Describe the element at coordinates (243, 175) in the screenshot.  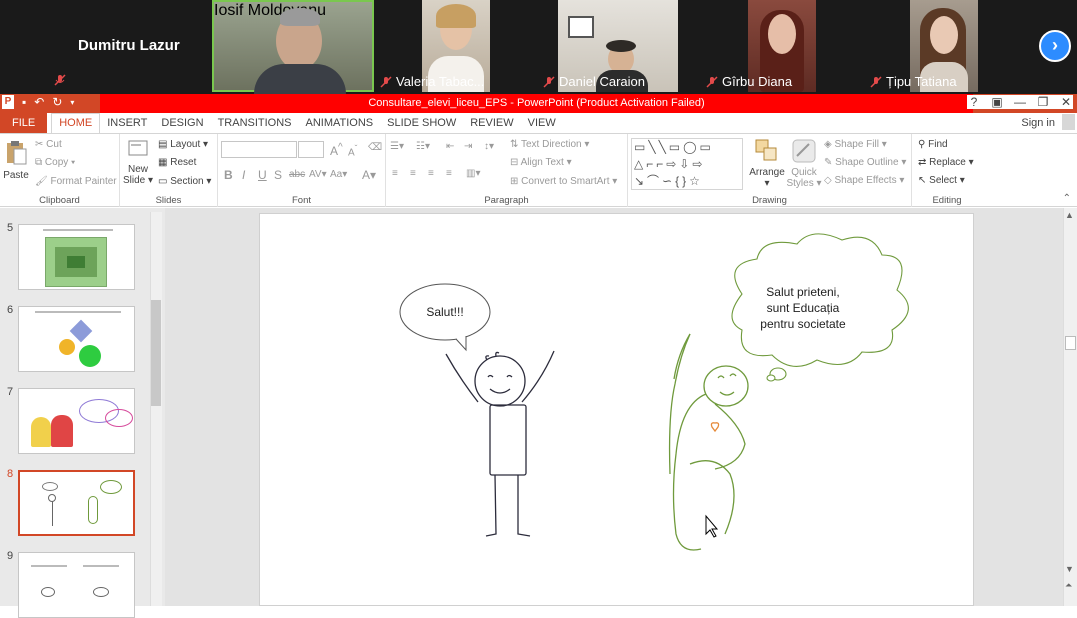
I see `italic-button: I` at that location.